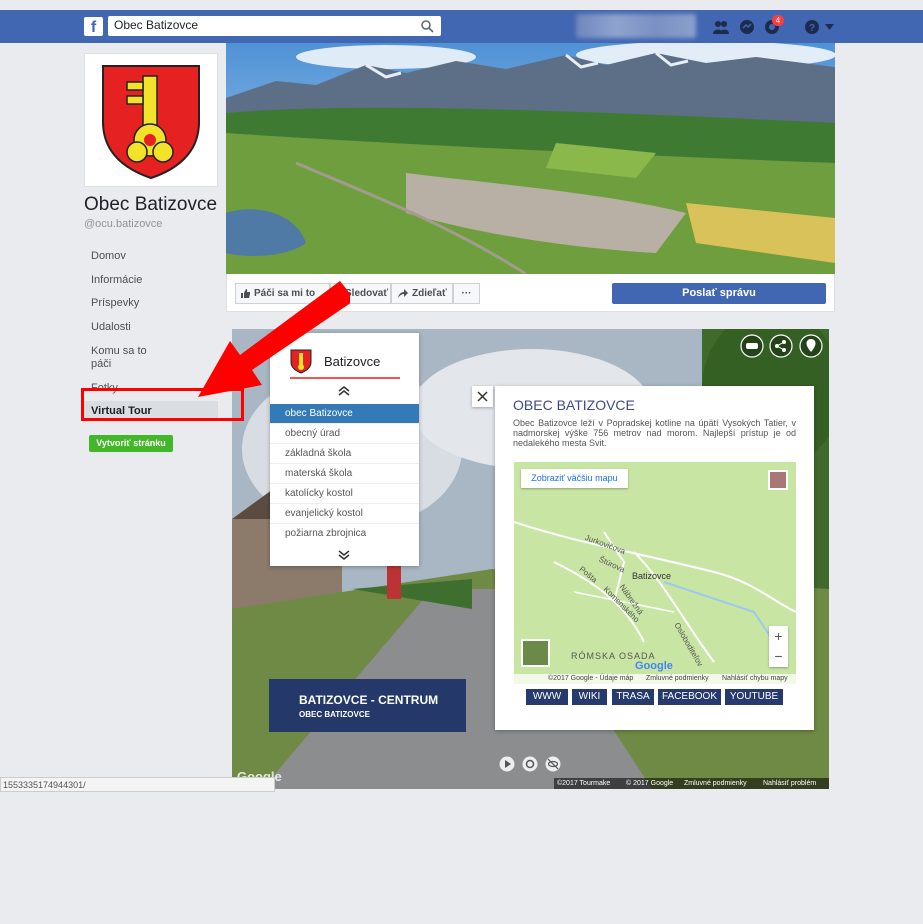 The image size is (923, 924). Describe the element at coordinates (574, 405) in the screenshot. I see `info-title: OBEC BATIZOVCE` at that location.